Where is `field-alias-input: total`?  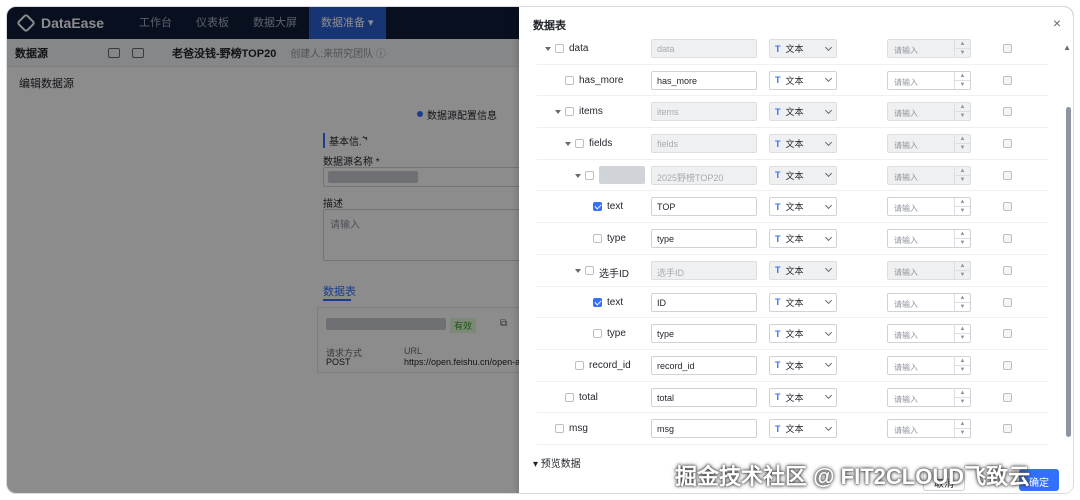
field-alias-input: total is located at coordinates (704, 397).